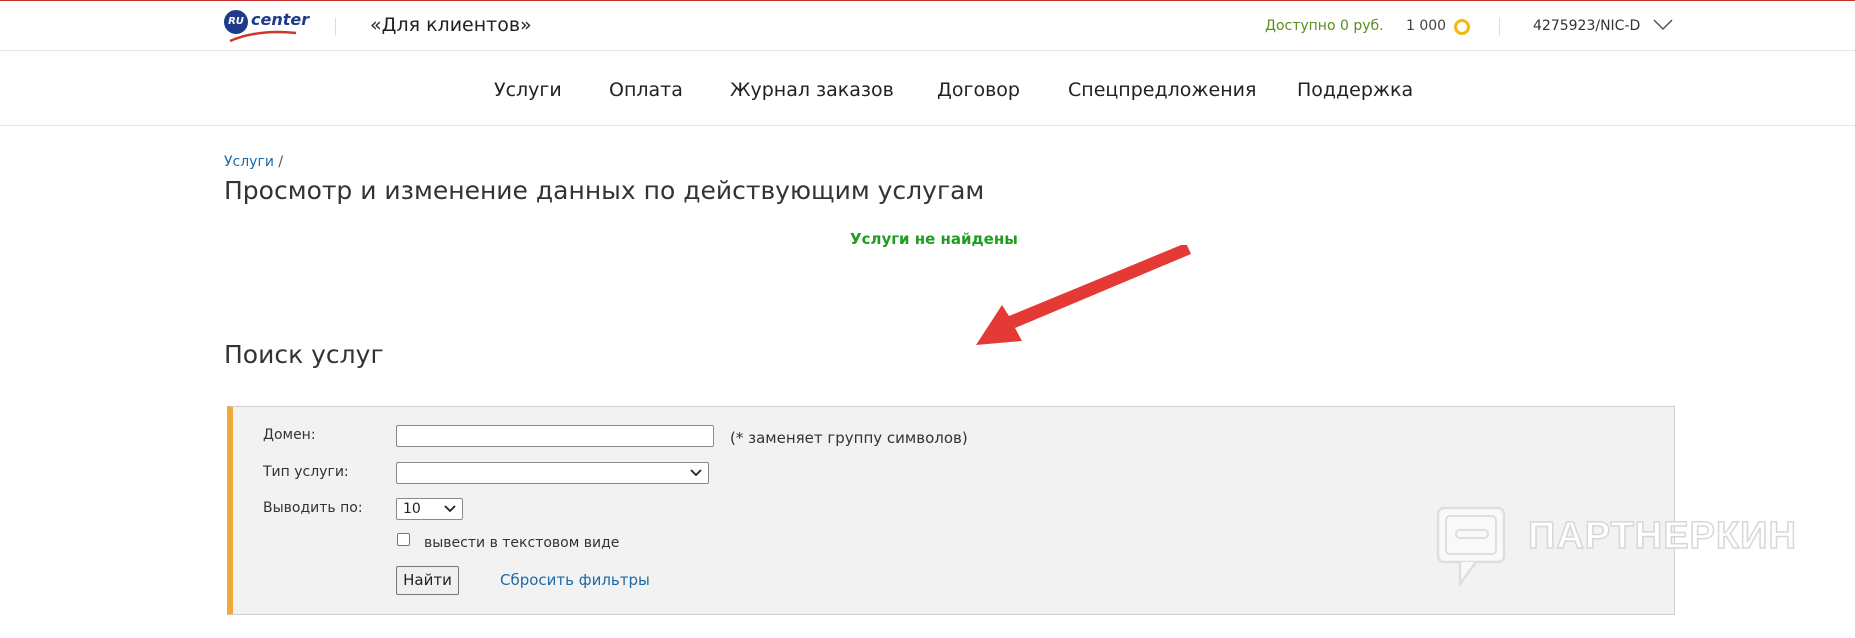 This screenshot has height=638, width=1855. What do you see at coordinates (263, 36) in the screenshot?
I see `logo-swoosh-icon` at bounding box center [263, 36].